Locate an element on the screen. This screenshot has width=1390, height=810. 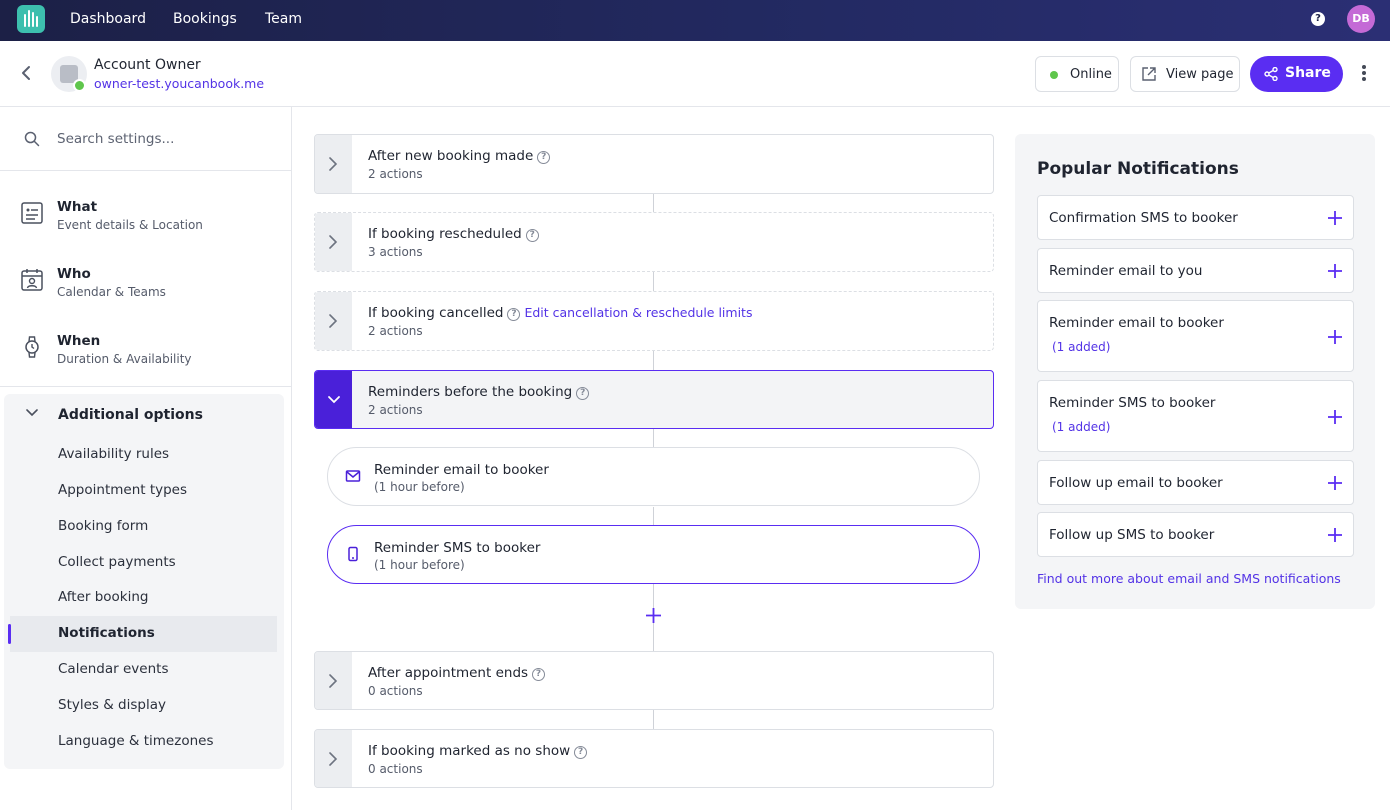
sidebar-item-label: Styles & display is located at coordinates (112, 705).